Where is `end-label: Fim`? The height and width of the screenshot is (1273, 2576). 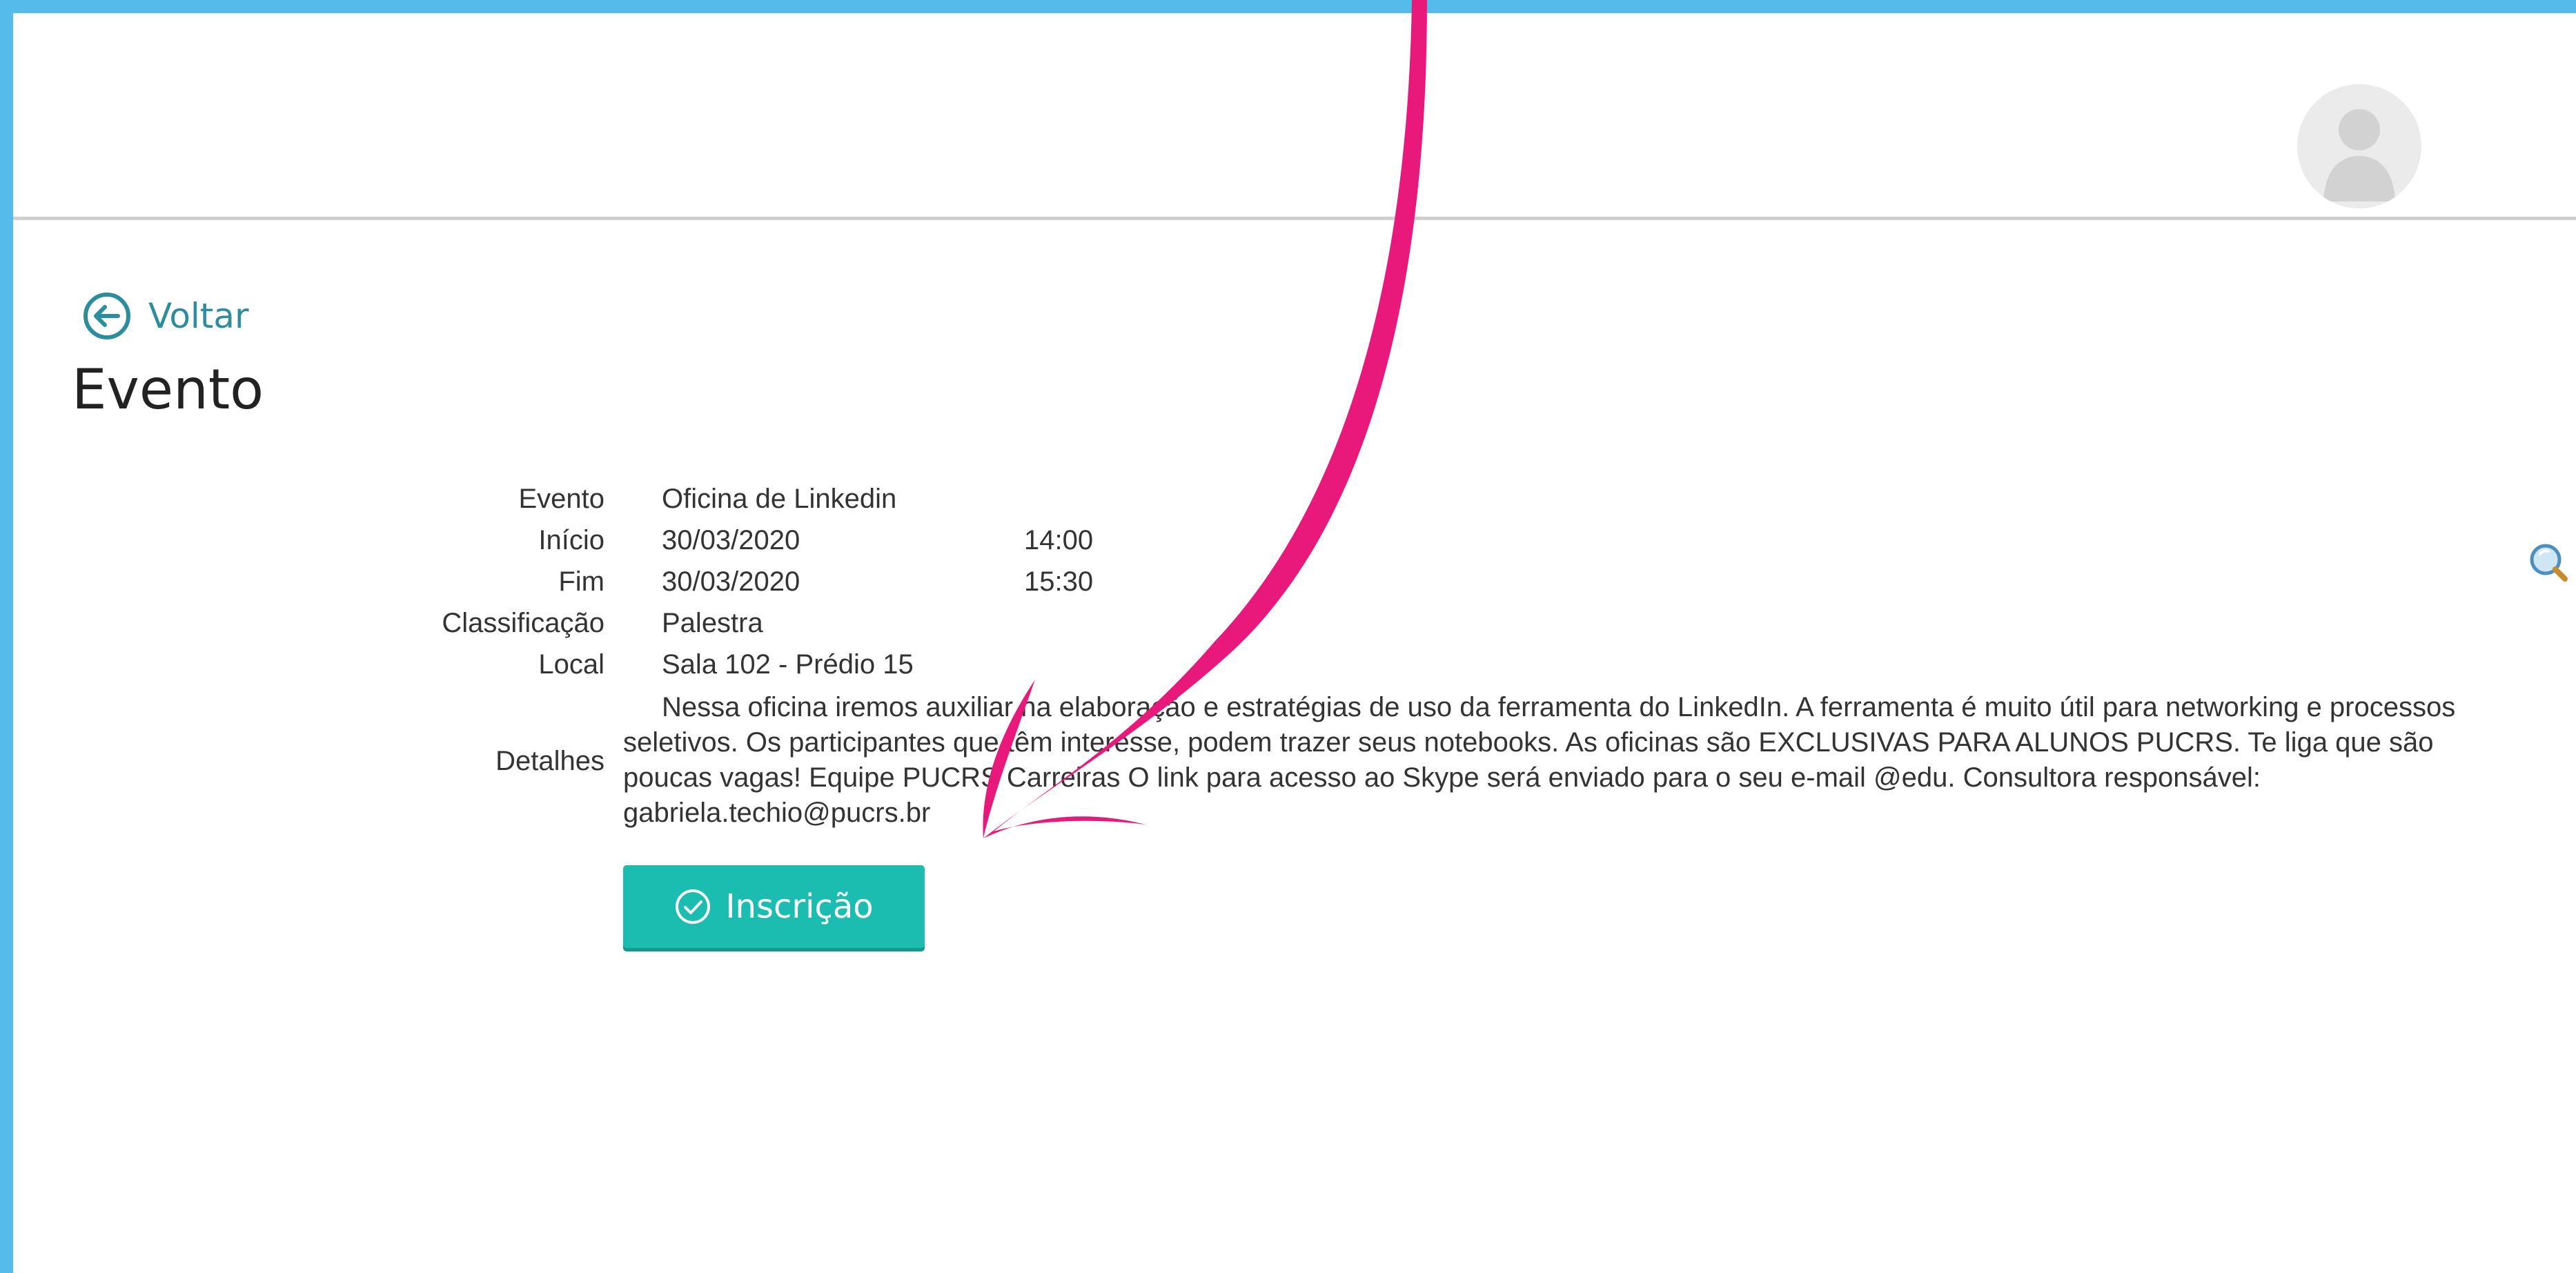 end-label: Fim is located at coordinates (581, 582).